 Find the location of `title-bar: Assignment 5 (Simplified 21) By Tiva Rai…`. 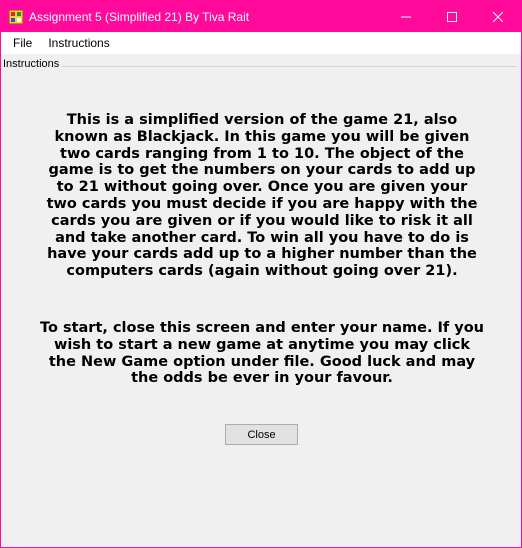

title-bar: Assignment 5 (Simplified 21) By Tiva Rai… is located at coordinates (261, 16).